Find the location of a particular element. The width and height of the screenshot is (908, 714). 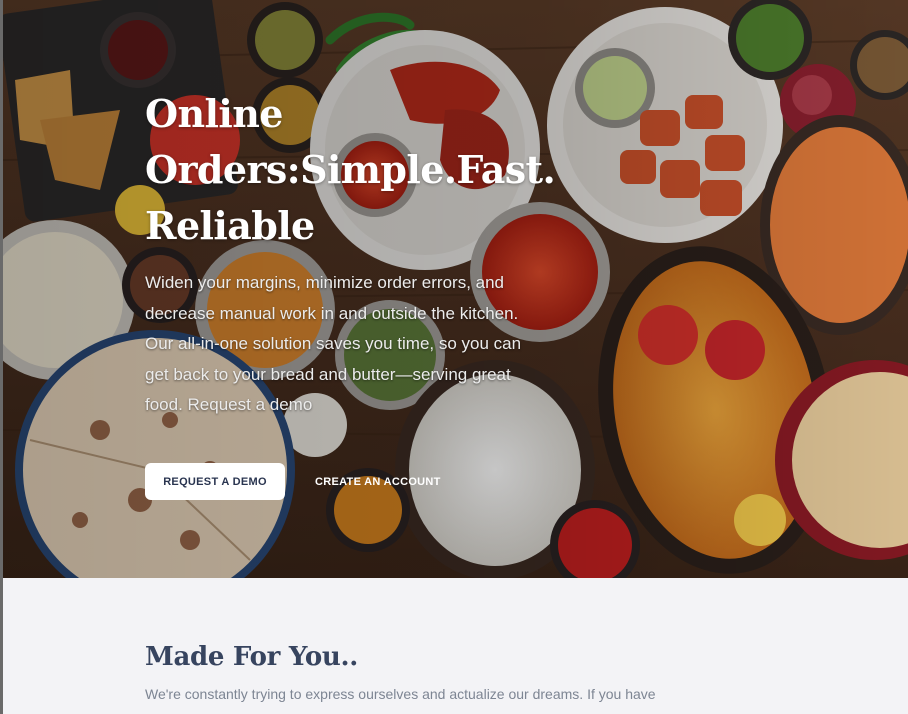

hero-title-line: Reliable is located at coordinates (230, 225).